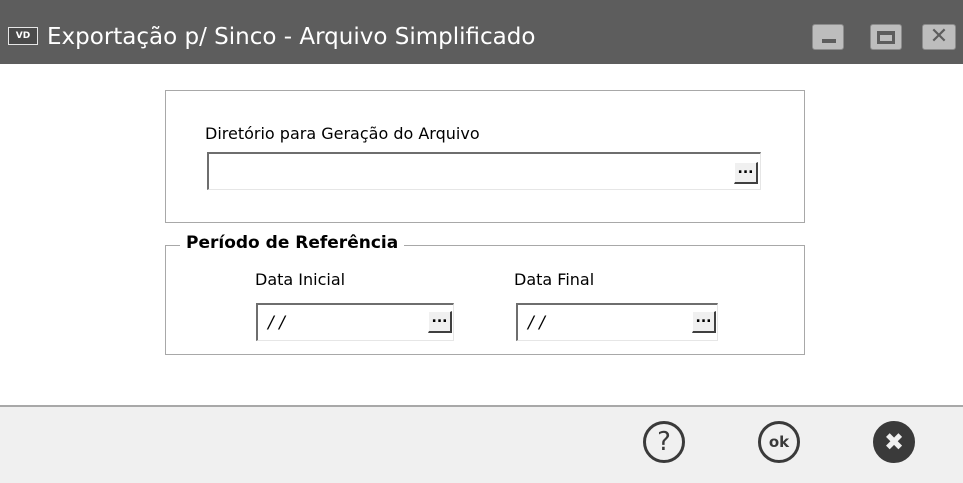  Describe the element at coordinates (342, 133) in the screenshot. I see `directory-label: Diretório para Geração do Arquivo` at that location.